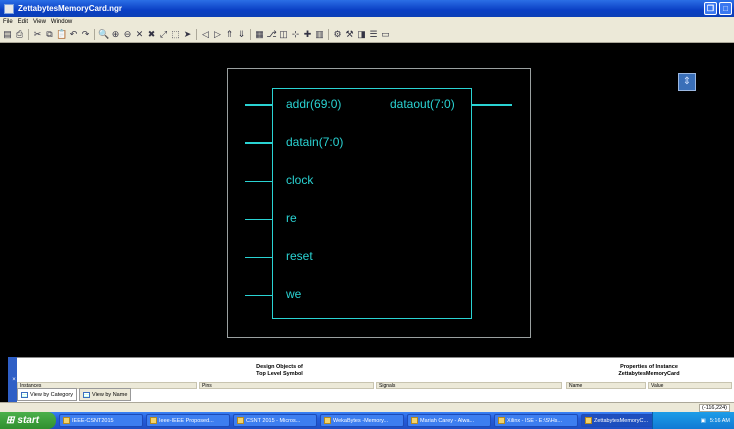 The image size is (734, 429). What do you see at coordinates (151, 34) in the screenshot?
I see `cross-icon: ✖` at bounding box center [151, 34].